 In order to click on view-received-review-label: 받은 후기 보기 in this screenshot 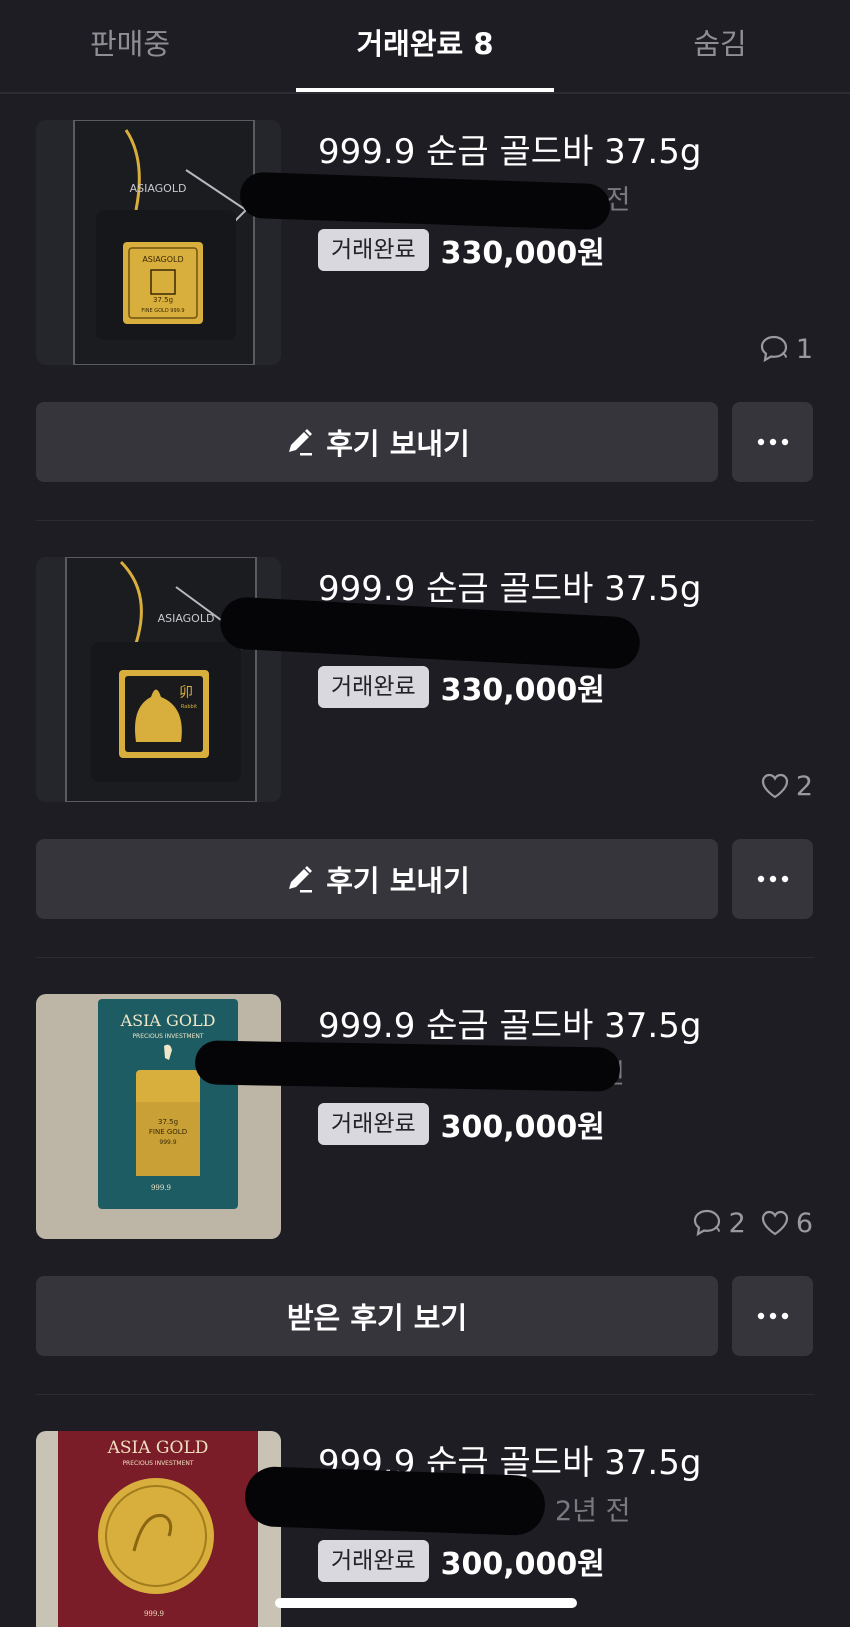, I will do `click(377, 1318)`.